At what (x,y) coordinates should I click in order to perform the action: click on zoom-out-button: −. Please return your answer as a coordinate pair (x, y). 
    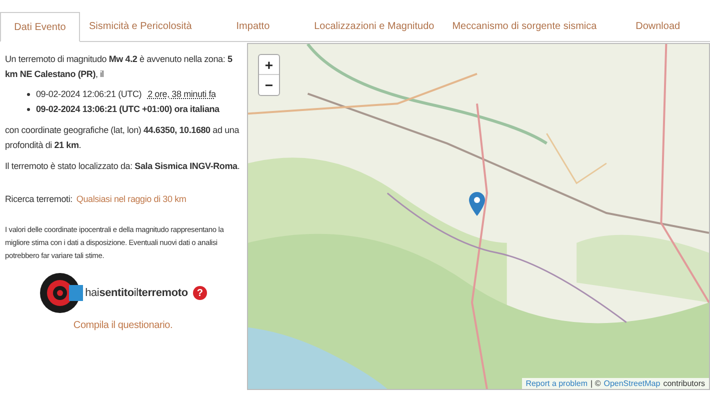
    Looking at the image, I should click on (269, 85).